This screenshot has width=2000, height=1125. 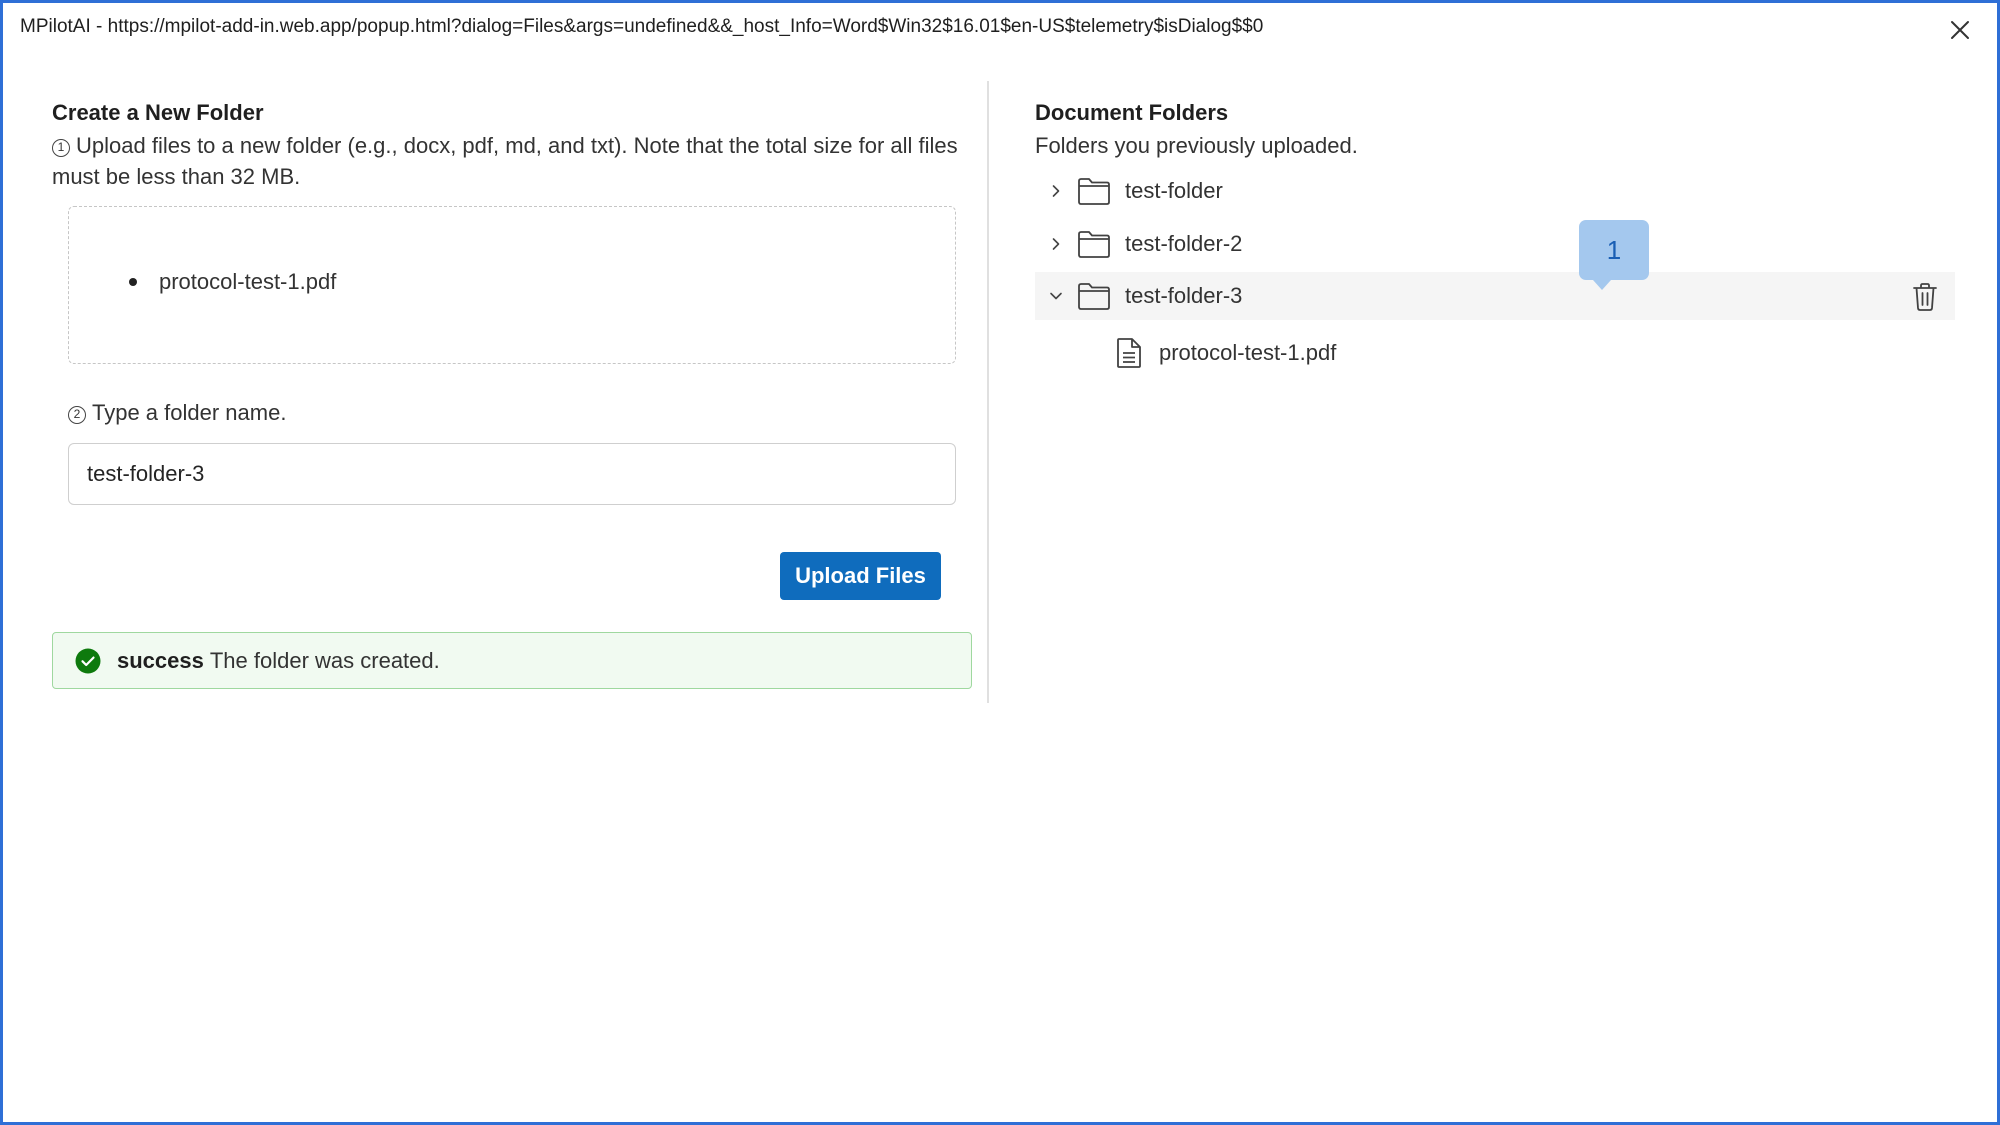 I want to click on step-2-number: 2, so click(x=77, y=415).